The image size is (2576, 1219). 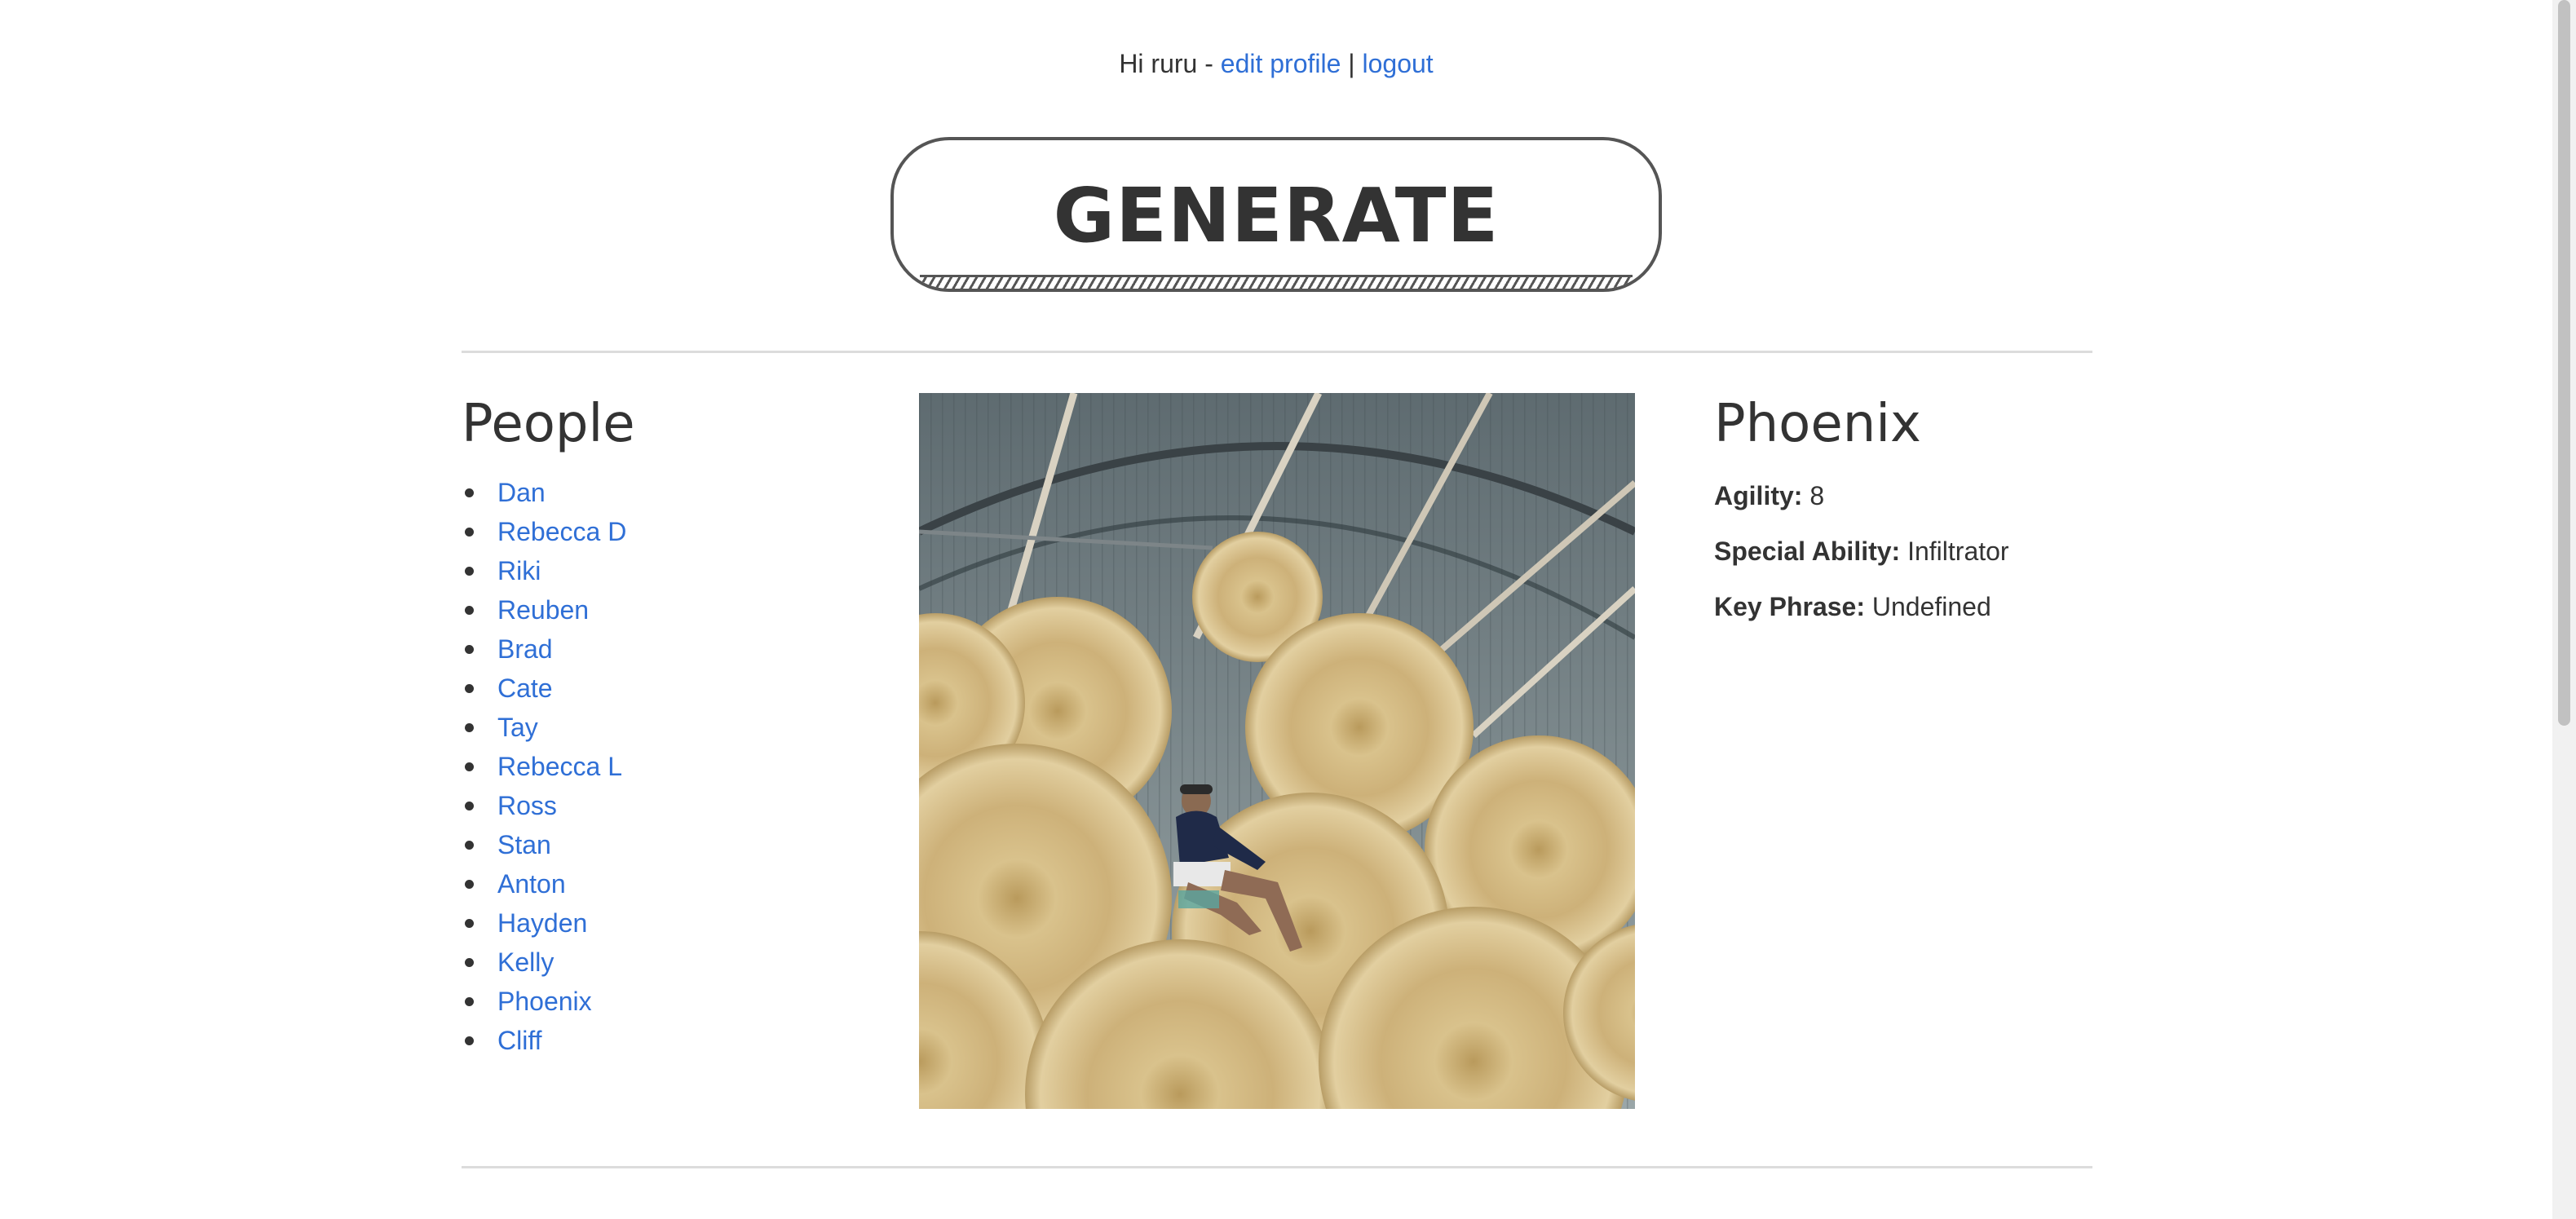 What do you see at coordinates (667, 531) in the screenshot?
I see `list-item: Rebecca D` at bounding box center [667, 531].